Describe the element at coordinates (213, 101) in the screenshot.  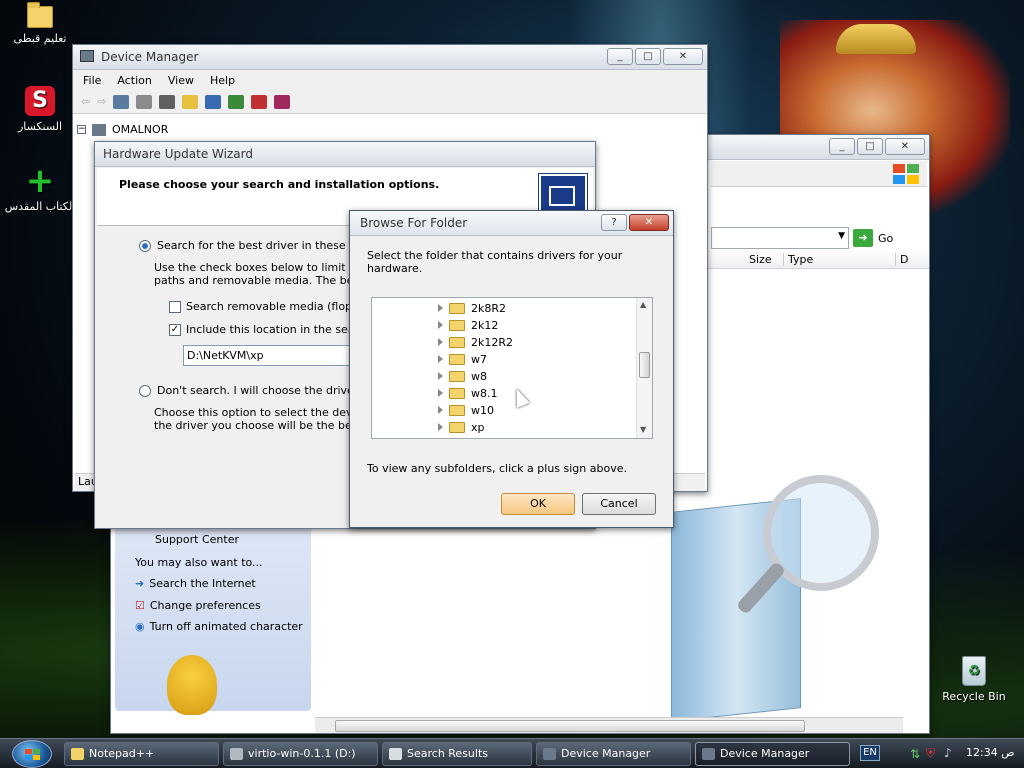
I see `scan-hardware-icon` at that location.